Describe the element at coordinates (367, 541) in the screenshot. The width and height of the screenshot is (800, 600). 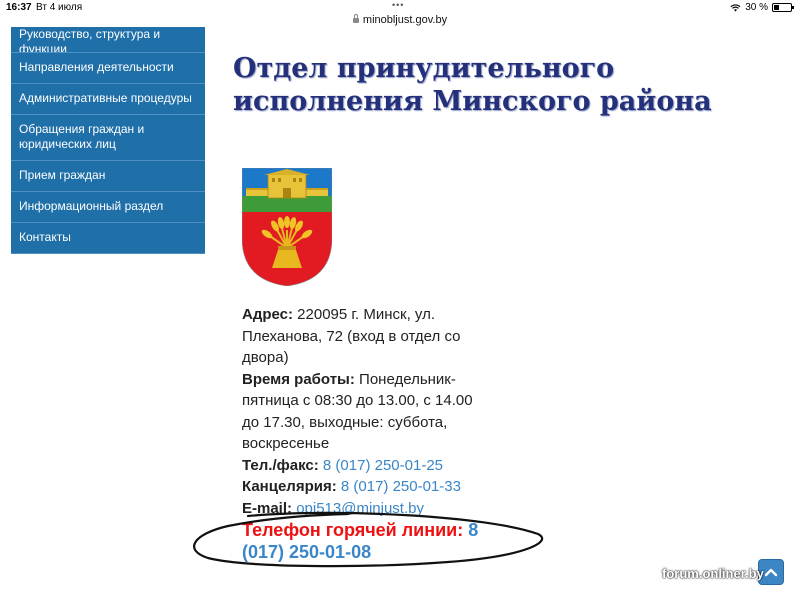
I see `hotline-row: Телефон горячей линии: 8 (017) 250-01-08` at that location.